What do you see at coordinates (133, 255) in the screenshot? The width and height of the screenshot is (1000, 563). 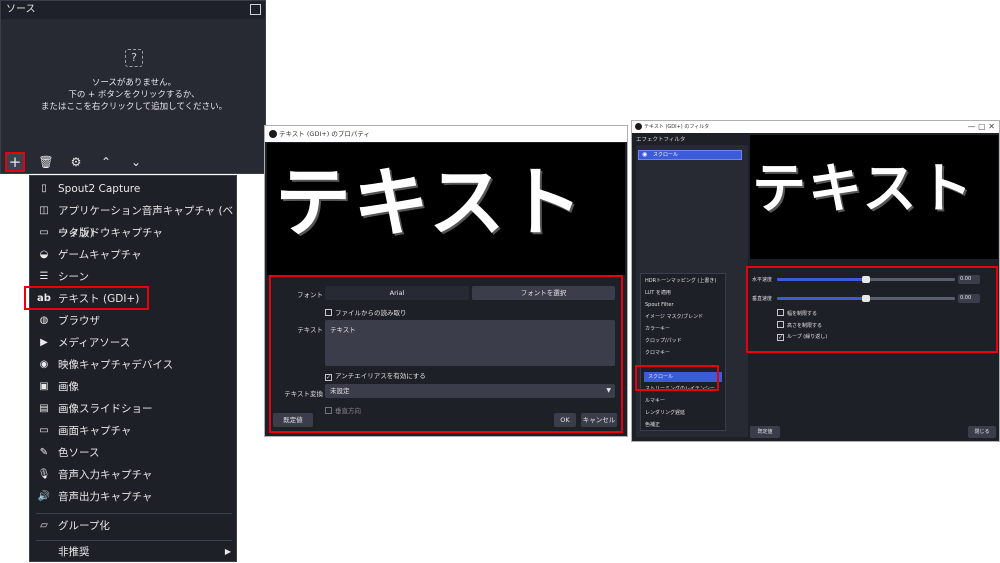 I see `menu-item-game-capture: ◒ ゲームキャプチャ` at bounding box center [133, 255].